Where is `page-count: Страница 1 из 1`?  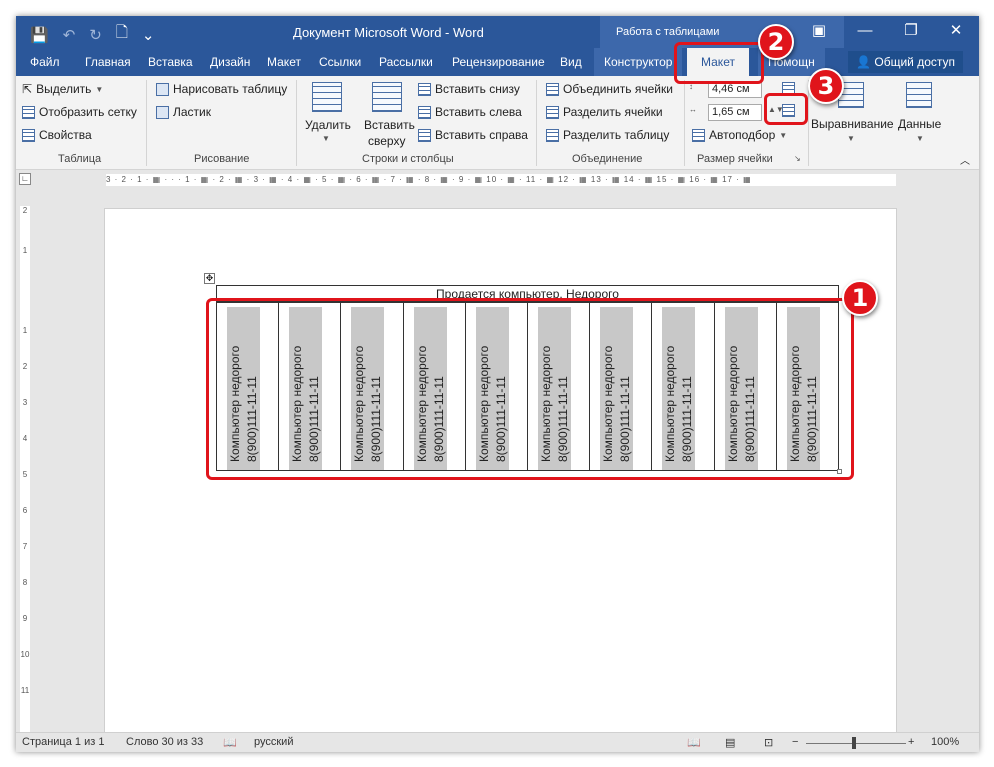
page-count: Страница 1 из 1 is located at coordinates (63, 742).